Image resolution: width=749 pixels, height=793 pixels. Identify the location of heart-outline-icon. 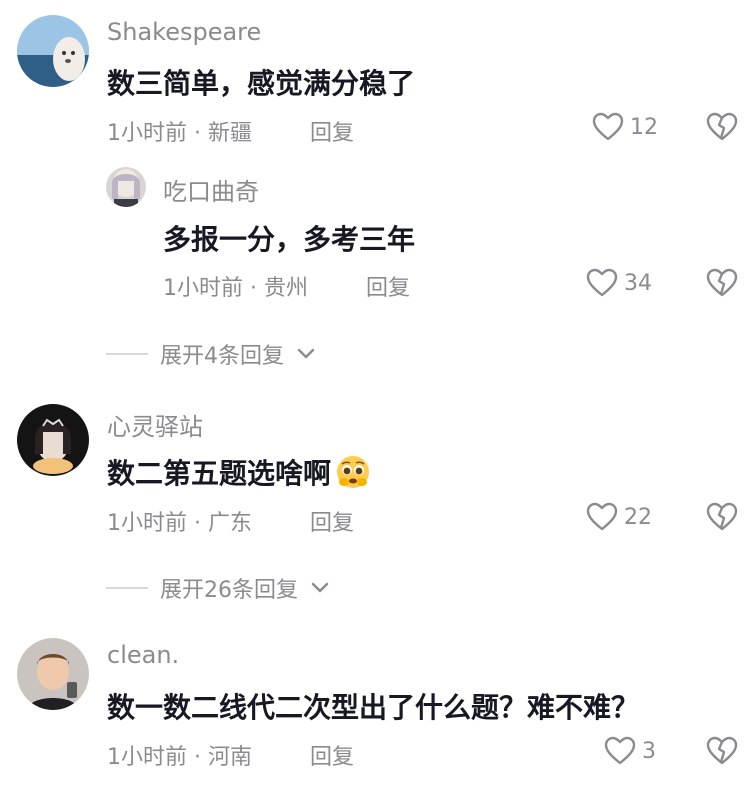
(620, 750).